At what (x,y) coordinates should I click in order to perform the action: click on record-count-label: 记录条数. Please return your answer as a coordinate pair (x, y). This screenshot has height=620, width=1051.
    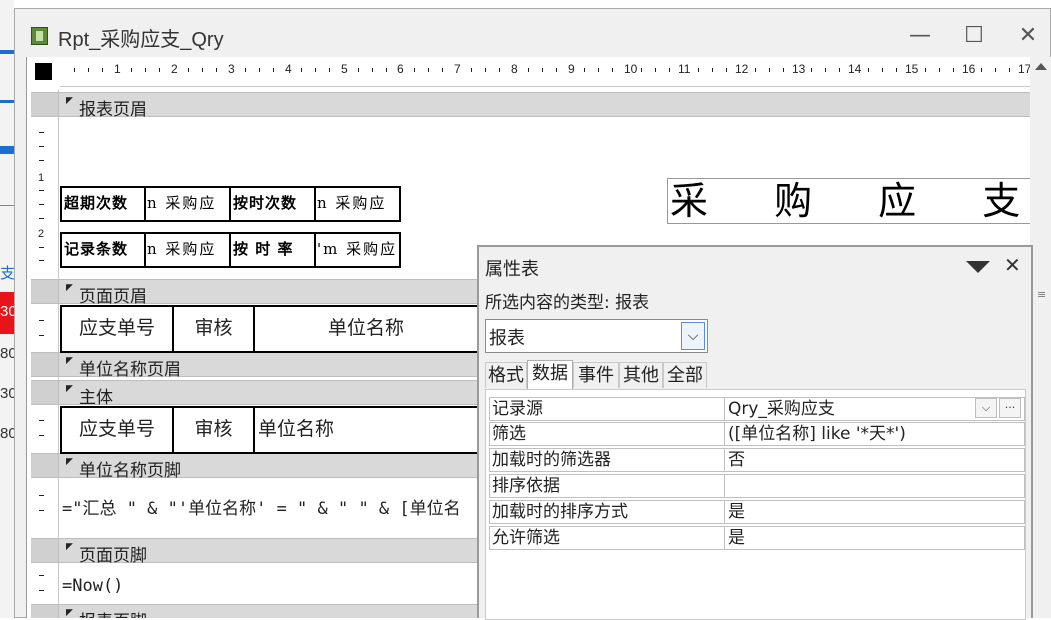
    Looking at the image, I should click on (103, 250).